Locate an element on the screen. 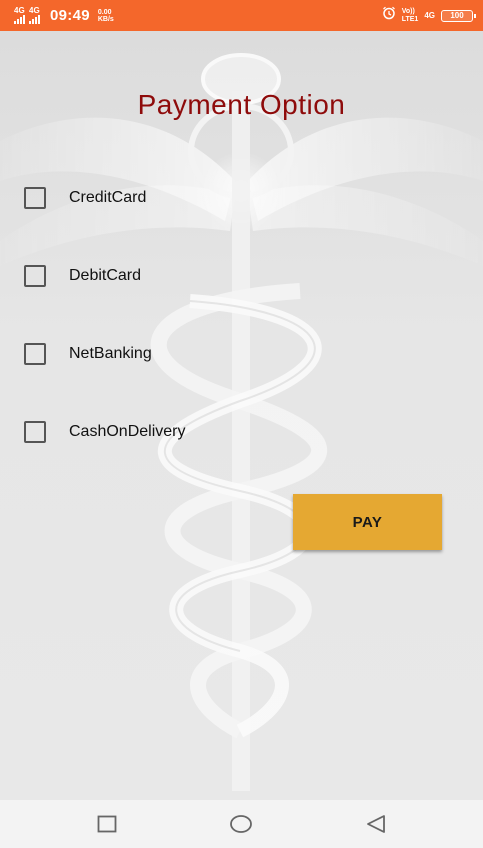 This screenshot has width=483, height=848. status-left: 4G 4G 09:49 0.00 KB/s is located at coordinates (64, 15).